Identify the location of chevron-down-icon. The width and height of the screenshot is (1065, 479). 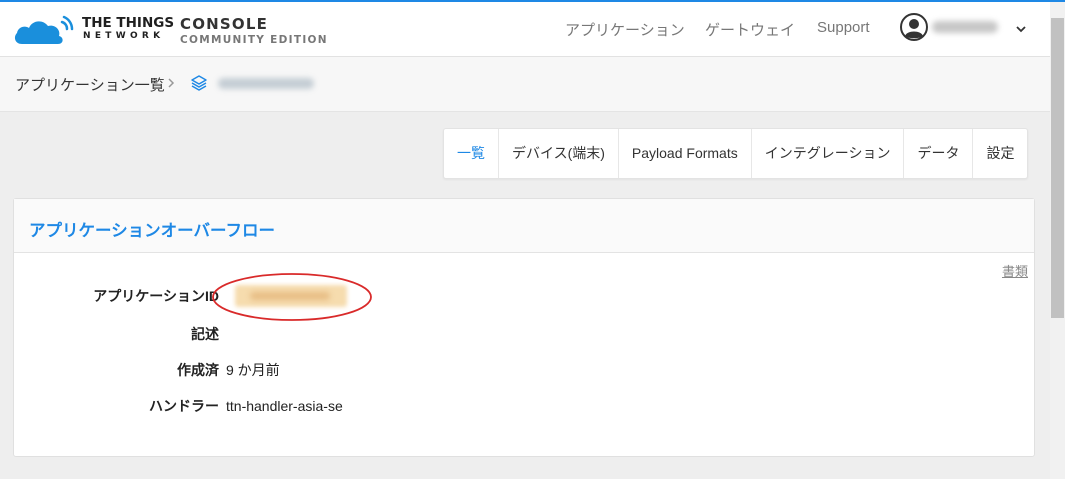
(1021, 29).